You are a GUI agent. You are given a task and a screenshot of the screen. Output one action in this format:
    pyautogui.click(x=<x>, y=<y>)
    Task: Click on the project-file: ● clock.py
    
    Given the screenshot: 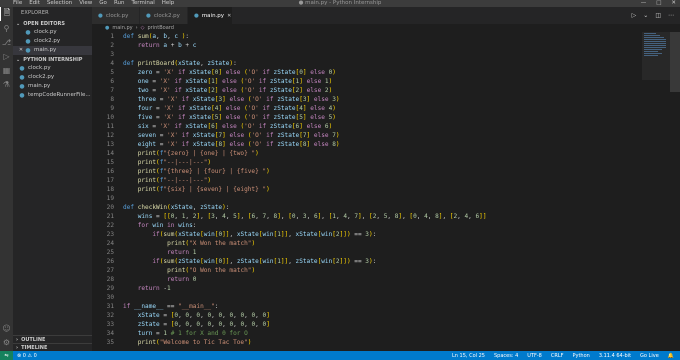 What is the action you would take?
    pyautogui.click(x=52, y=68)
    